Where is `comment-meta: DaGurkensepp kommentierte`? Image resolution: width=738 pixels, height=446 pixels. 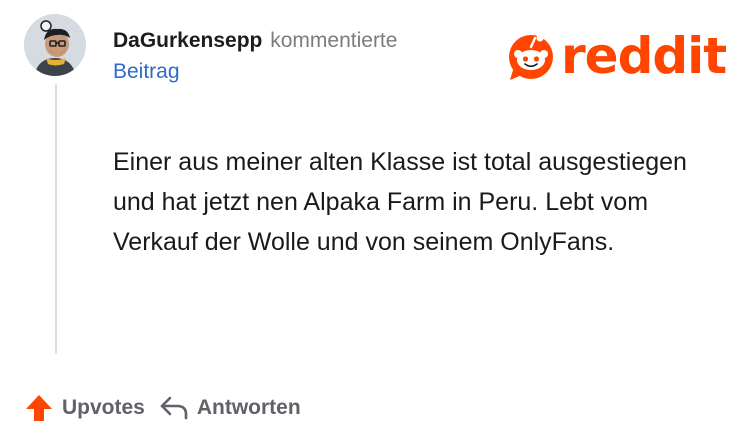 comment-meta: DaGurkensepp kommentierte is located at coordinates (255, 41).